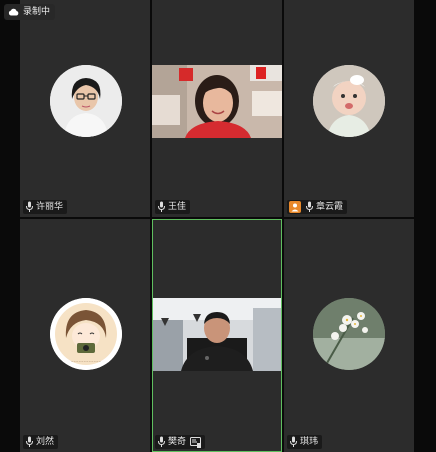 The height and width of the screenshot is (452, 436). I want to click on participant-name: 章云霞, so click(330, 207).